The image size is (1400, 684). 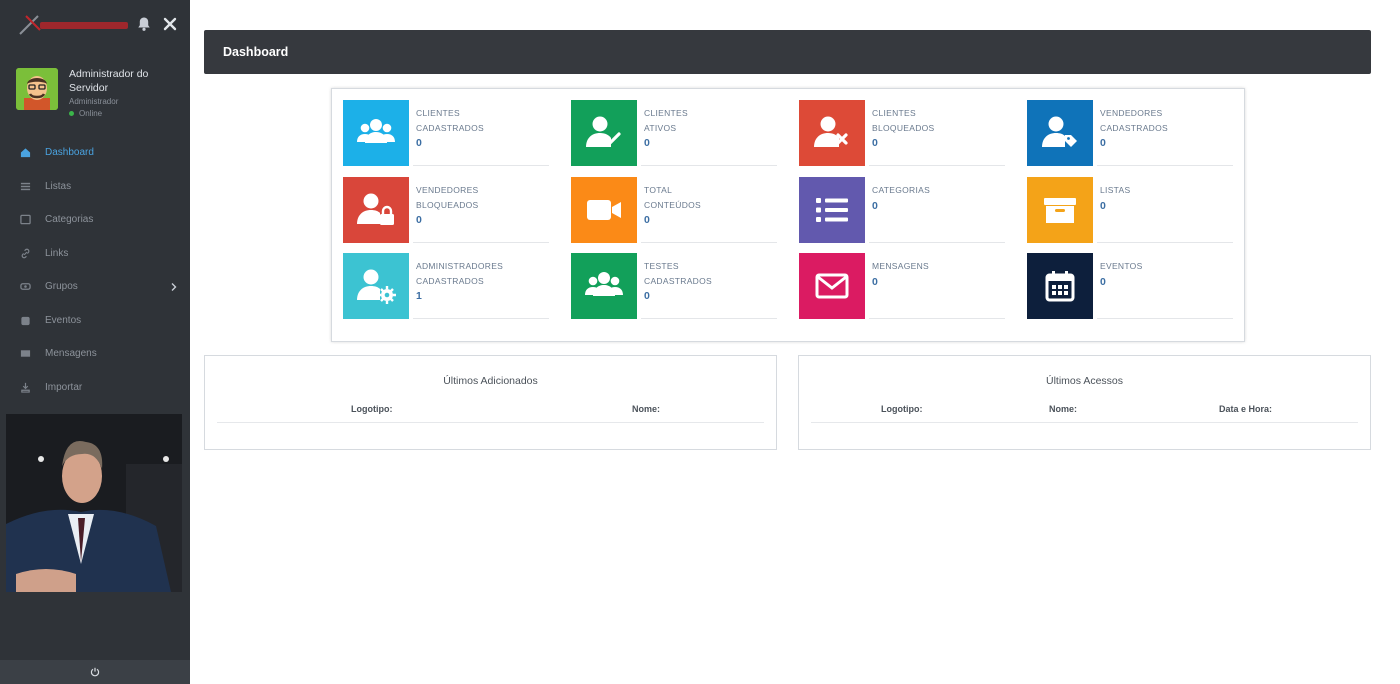 I want to click on close-icon, so click(x=170, y=24).